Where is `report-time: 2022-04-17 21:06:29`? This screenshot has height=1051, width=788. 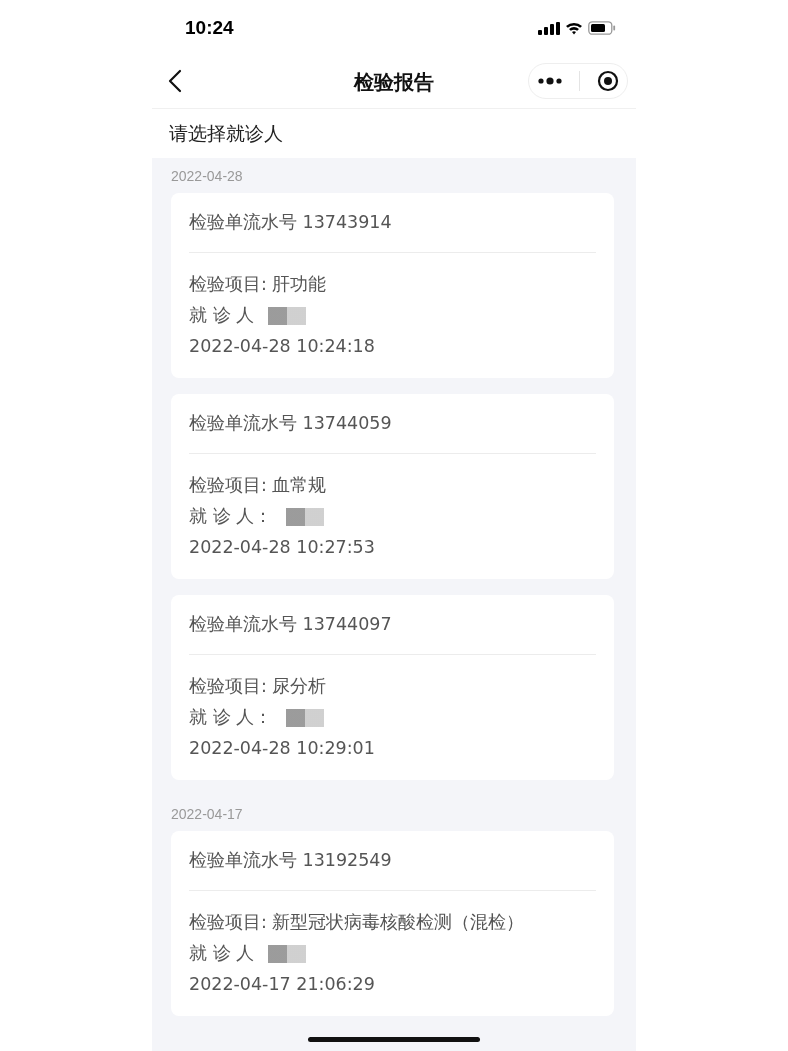 report-time: 2022-04-17 21:06:29 is located at coordinates (282, 984).